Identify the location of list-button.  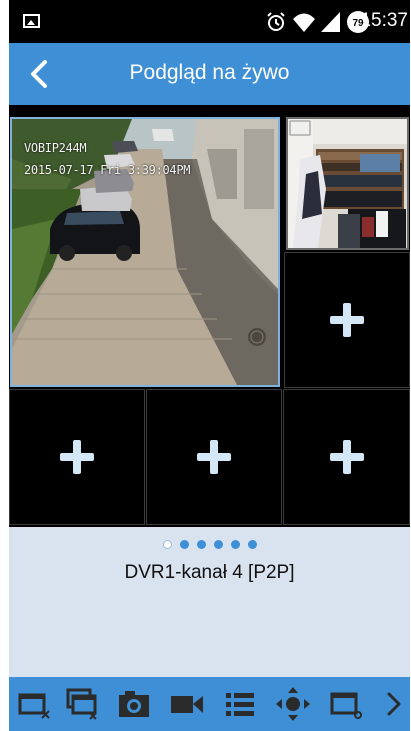
(240, 704).